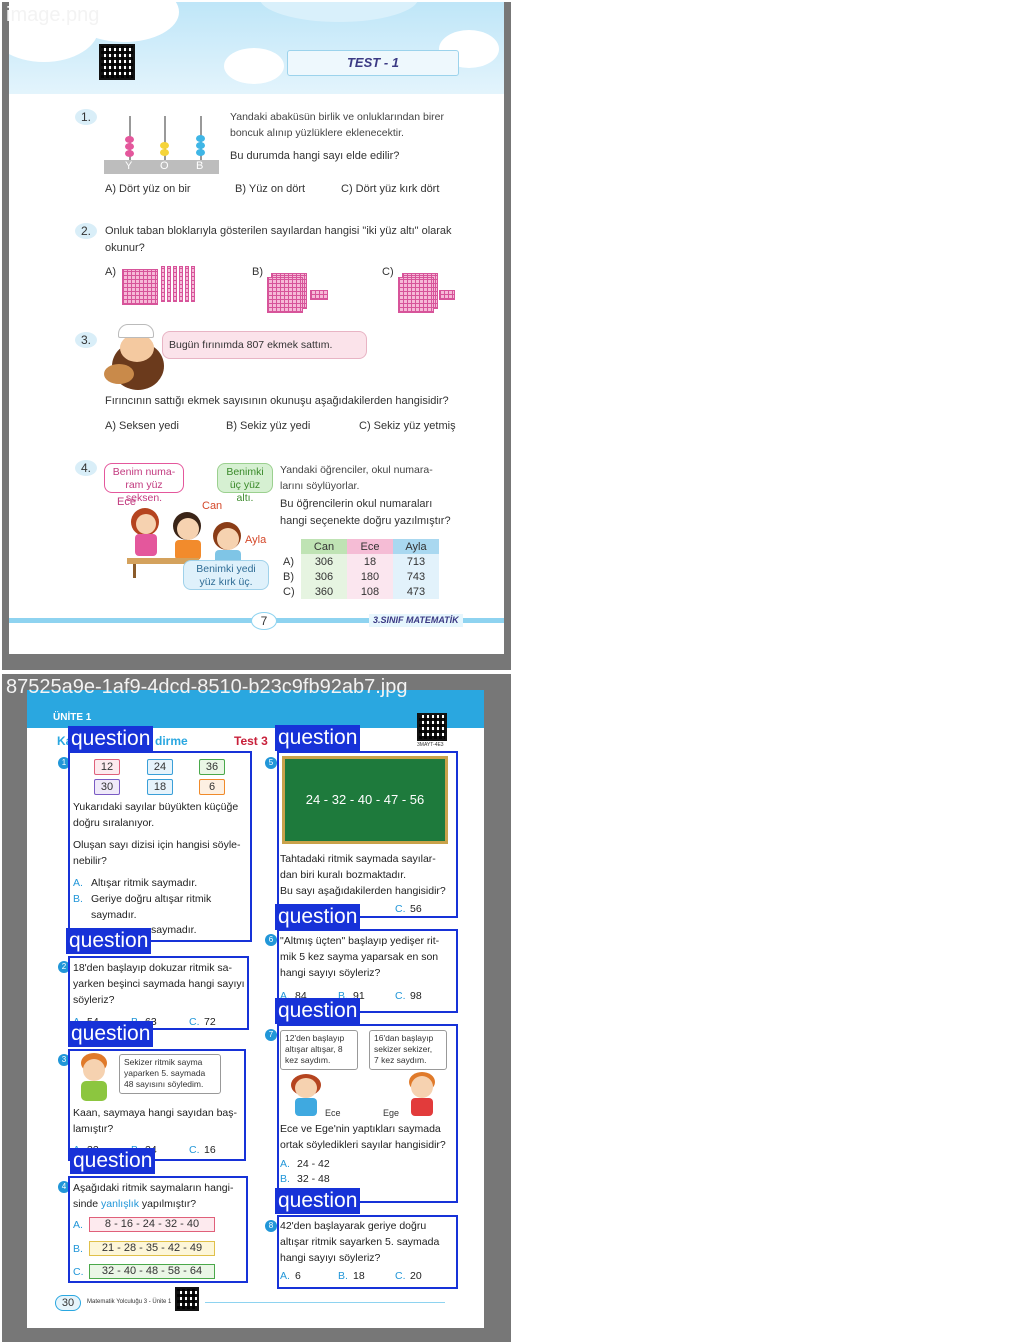 The height and width of the screenshot is (1344, 1024). I want to click on abacus-label: B, so click(200, 166).